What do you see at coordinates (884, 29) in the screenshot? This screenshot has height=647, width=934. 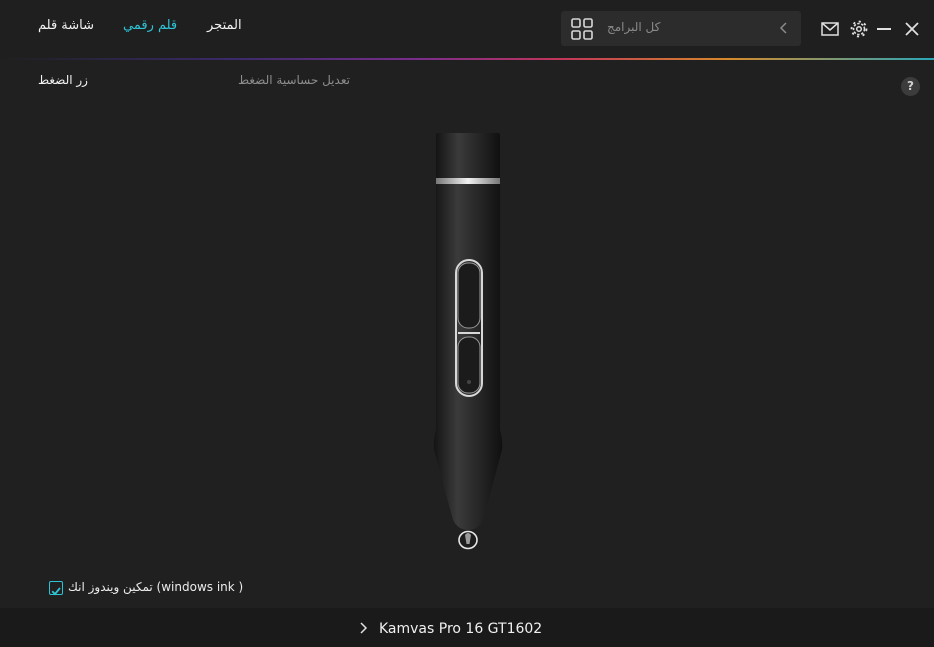 I see `minimize-icon` at bounding box center [884, 29].